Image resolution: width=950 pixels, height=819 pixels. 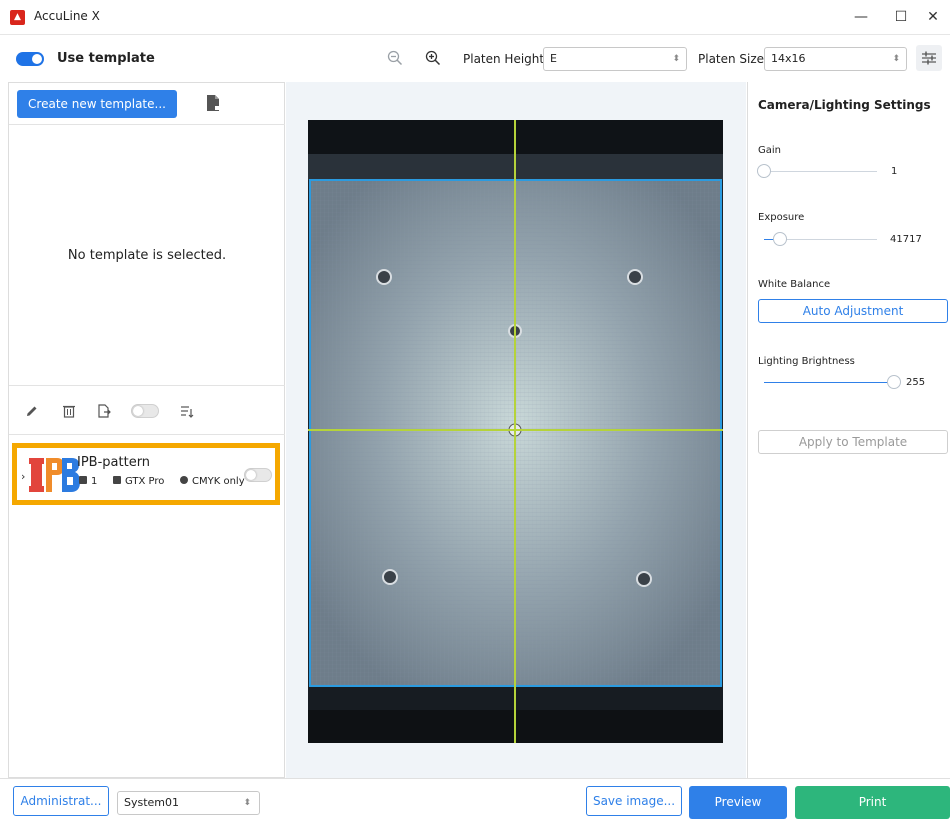 What do you see at coordinates (769, 150) in the screenshot?
I see `gain-label: Gain` at bounding box center [769, 150].